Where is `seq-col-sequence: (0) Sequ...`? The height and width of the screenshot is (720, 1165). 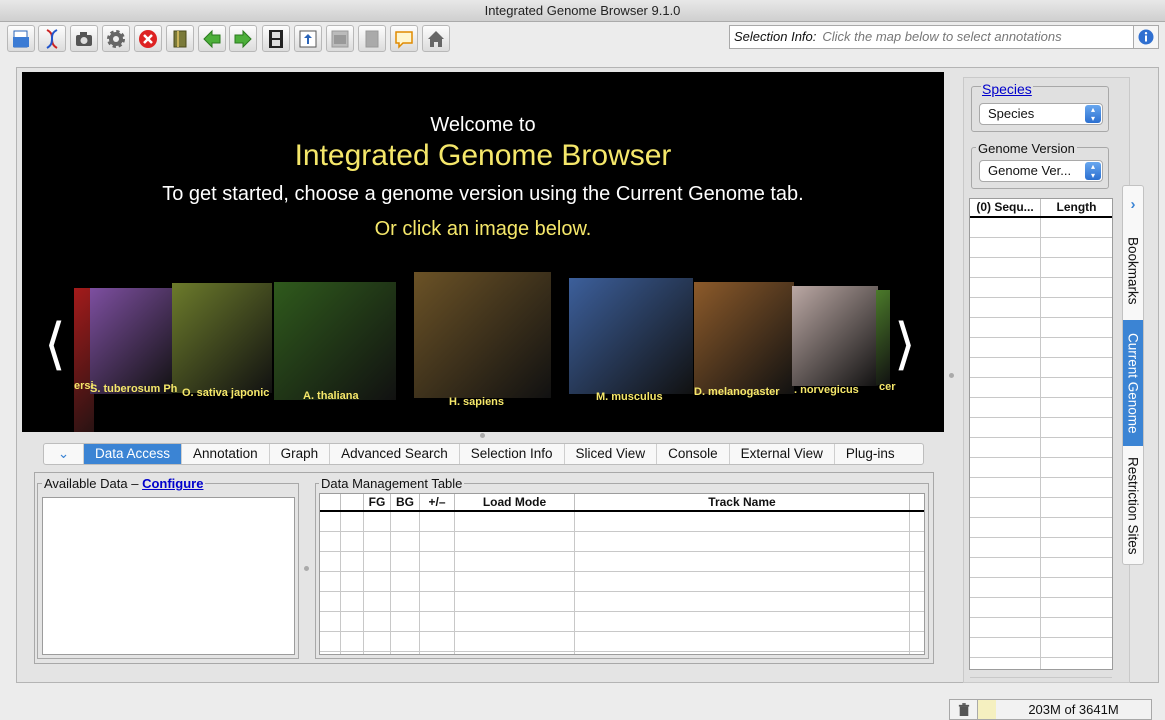
seq-col-sequence: (0) Sequ... is located at coordinates (1005, 207).